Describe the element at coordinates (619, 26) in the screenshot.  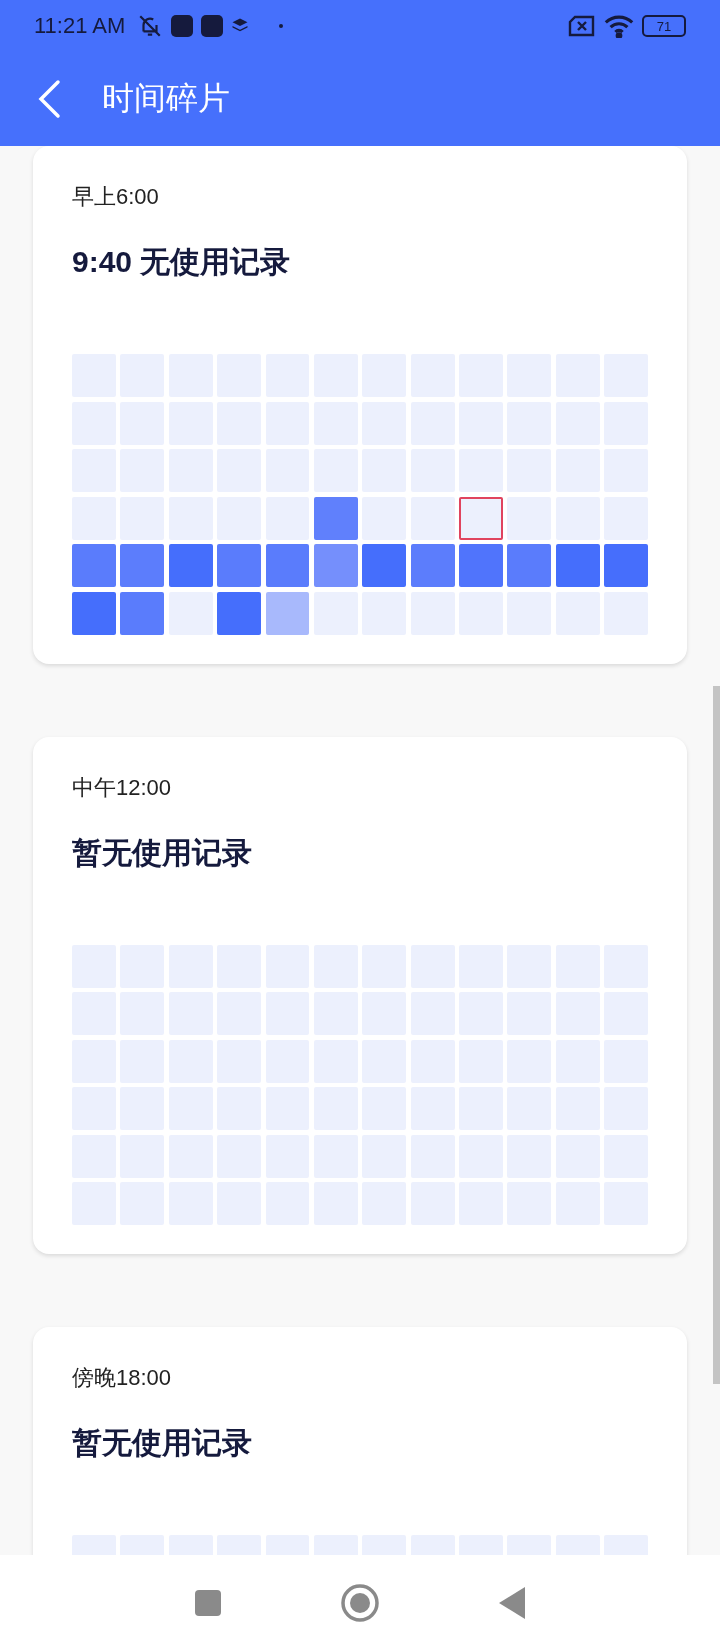
I see `wifi-icon` at that location.